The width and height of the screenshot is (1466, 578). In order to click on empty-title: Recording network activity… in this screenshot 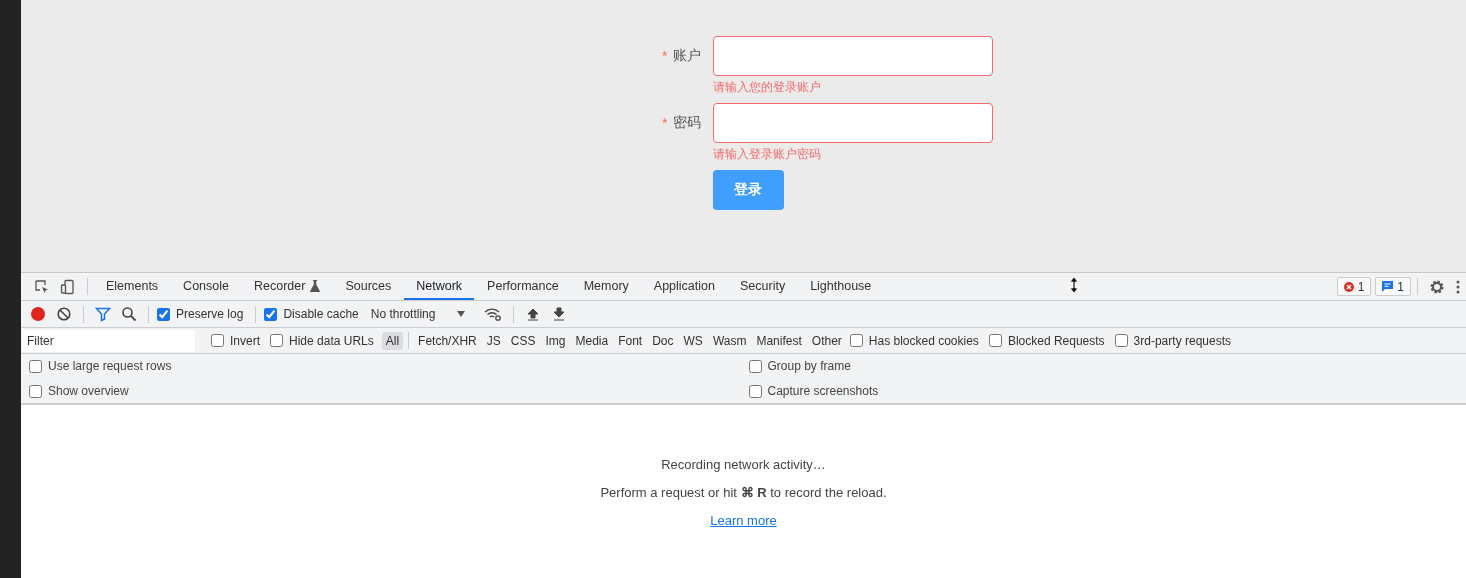, I will do `click(743, 464)`.